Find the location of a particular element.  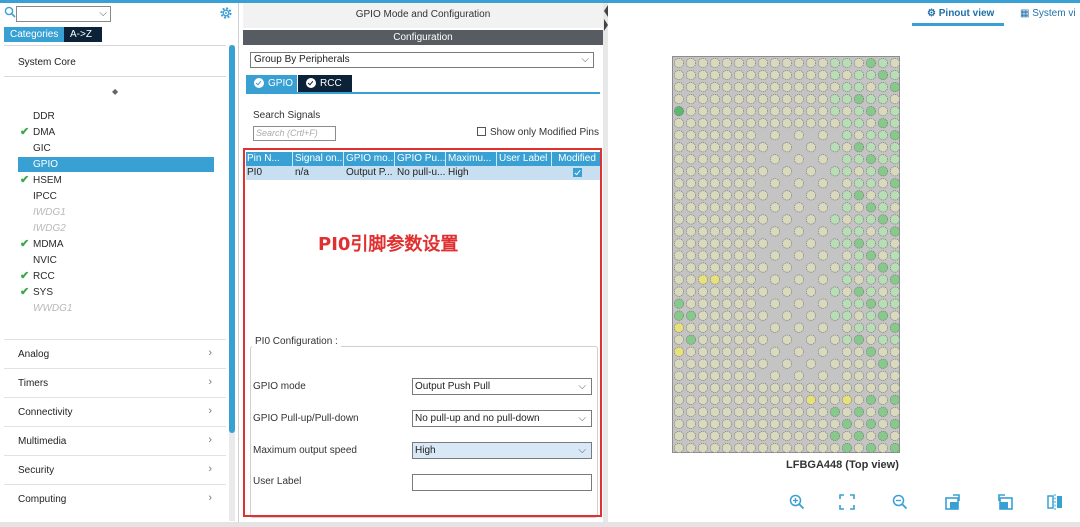

zoom-in-icon is located at coordinates (797, 502).